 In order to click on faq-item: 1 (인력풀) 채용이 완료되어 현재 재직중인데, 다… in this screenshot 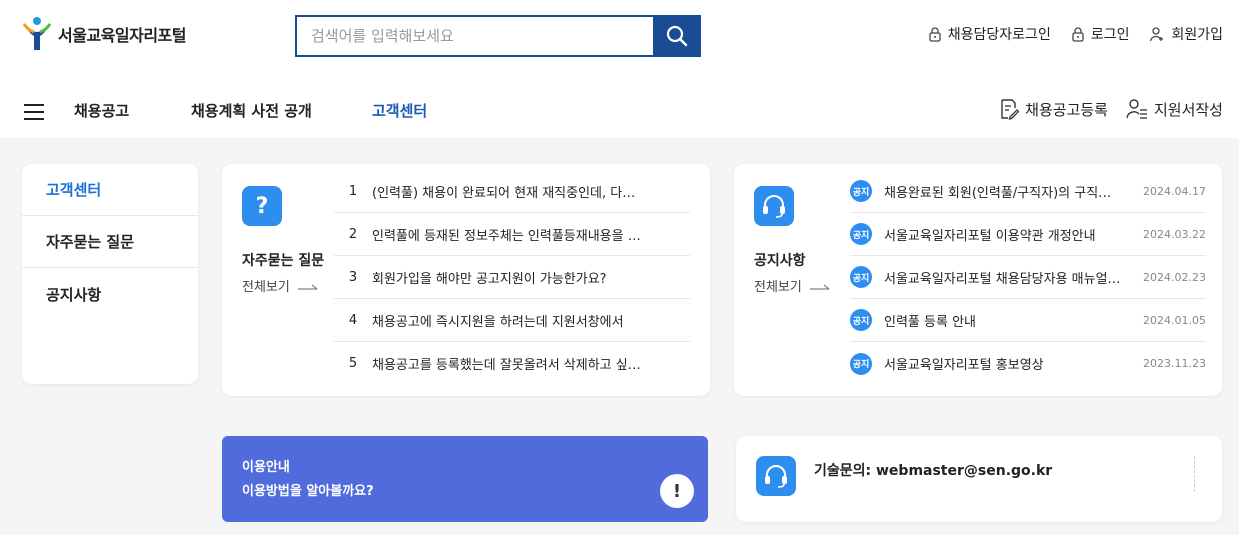, I will do `click(512, 191)`.